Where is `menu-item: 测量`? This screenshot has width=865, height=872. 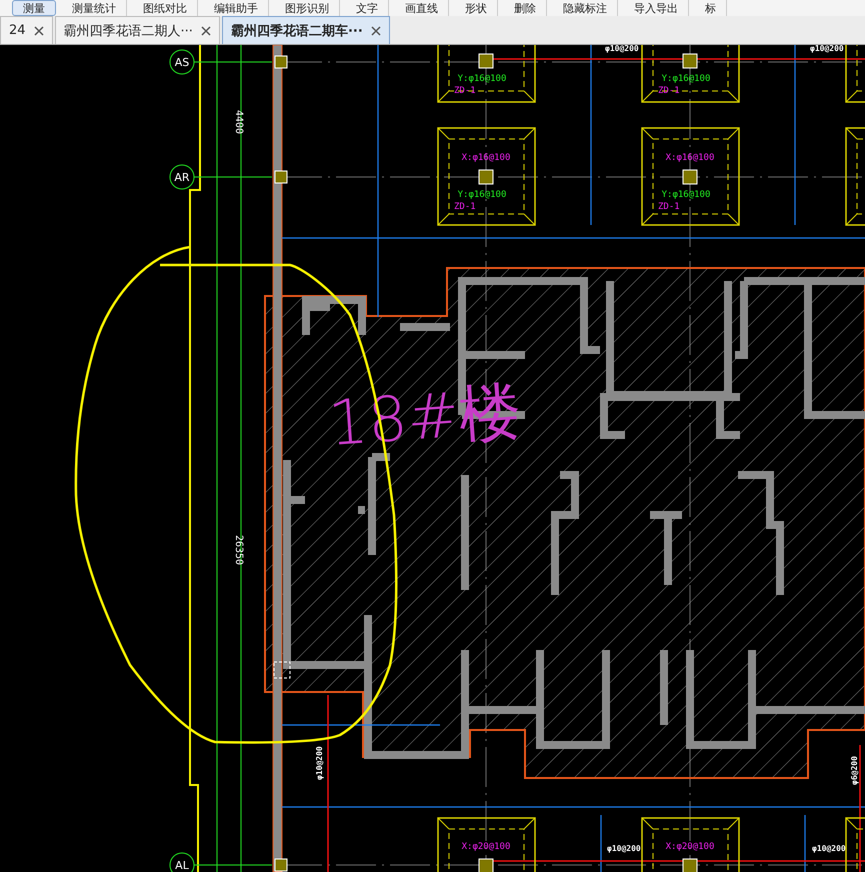
menu-item: 测量 is located at coordinates (34, 8).